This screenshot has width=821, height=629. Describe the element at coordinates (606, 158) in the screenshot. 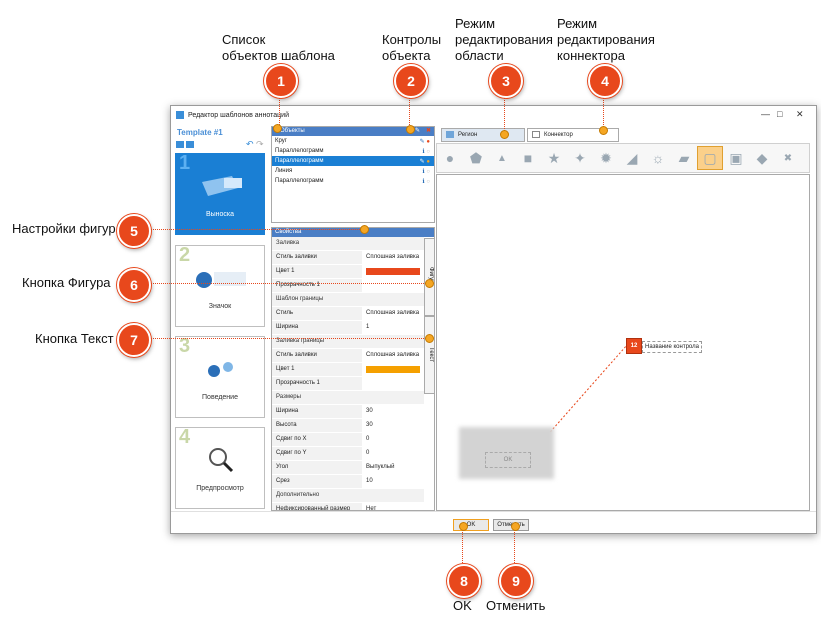

I see `starburst-shape-icon: ✹` at that location.